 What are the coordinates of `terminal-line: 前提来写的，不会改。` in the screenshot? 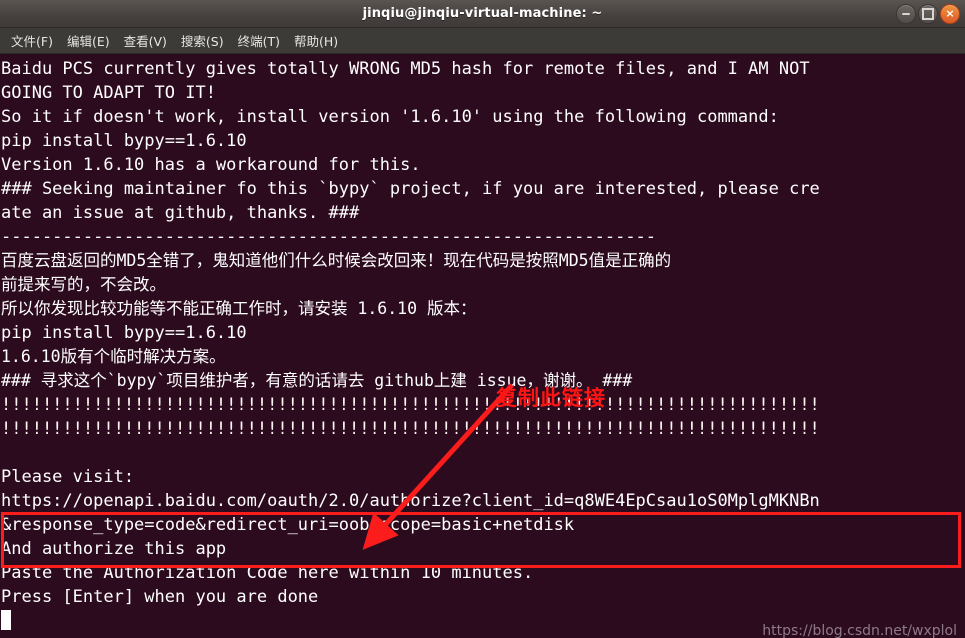 It's located at (83, 284).